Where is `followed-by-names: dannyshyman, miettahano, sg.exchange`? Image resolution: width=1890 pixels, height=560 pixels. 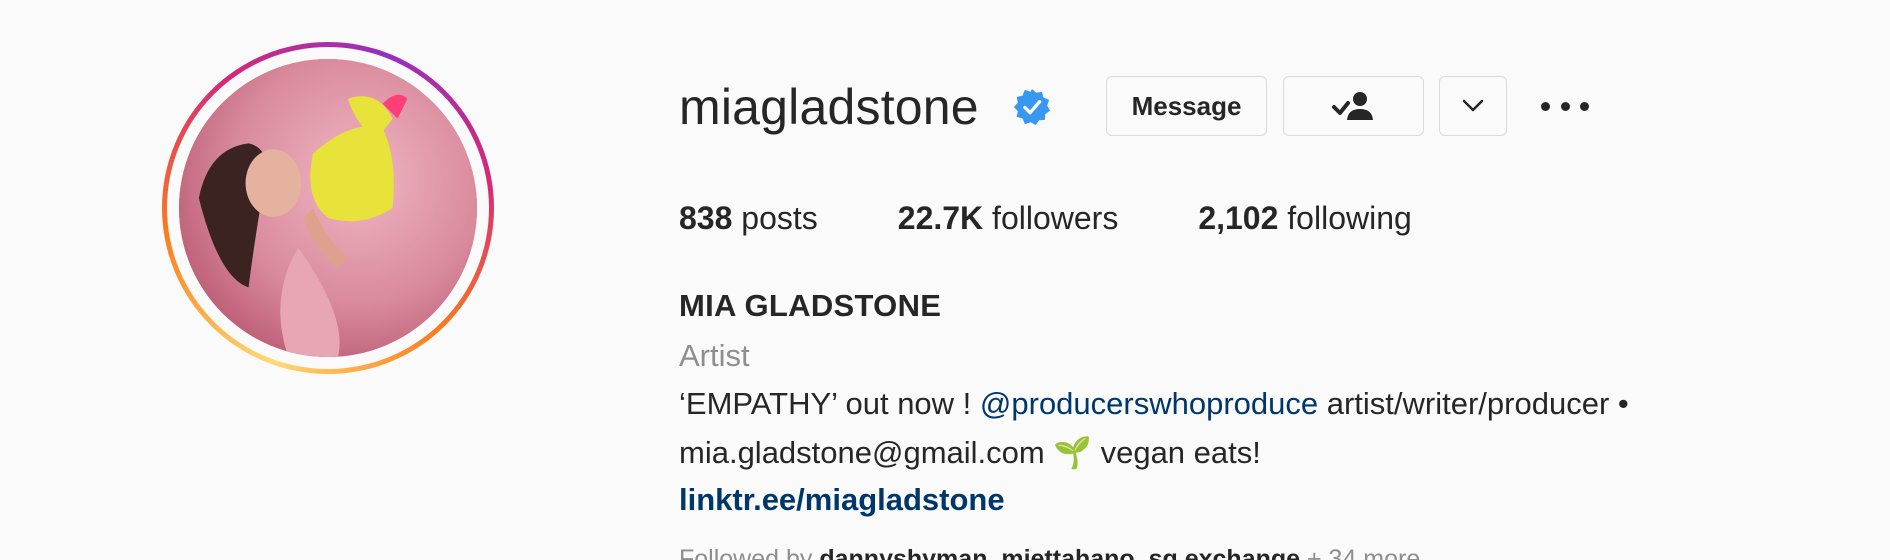
followed-by-names: dannyshyman, miettahano, sg.exchange is located at coordinates (1060, 552).